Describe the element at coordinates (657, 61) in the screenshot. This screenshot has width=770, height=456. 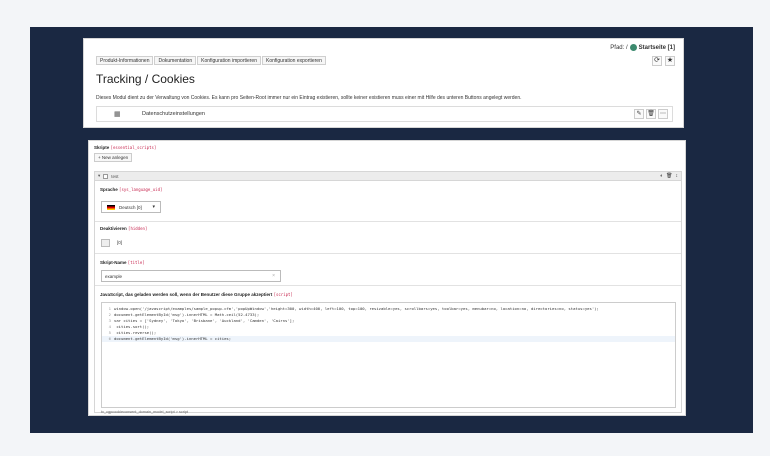
I see `reload-icon: ⟳` at that location.